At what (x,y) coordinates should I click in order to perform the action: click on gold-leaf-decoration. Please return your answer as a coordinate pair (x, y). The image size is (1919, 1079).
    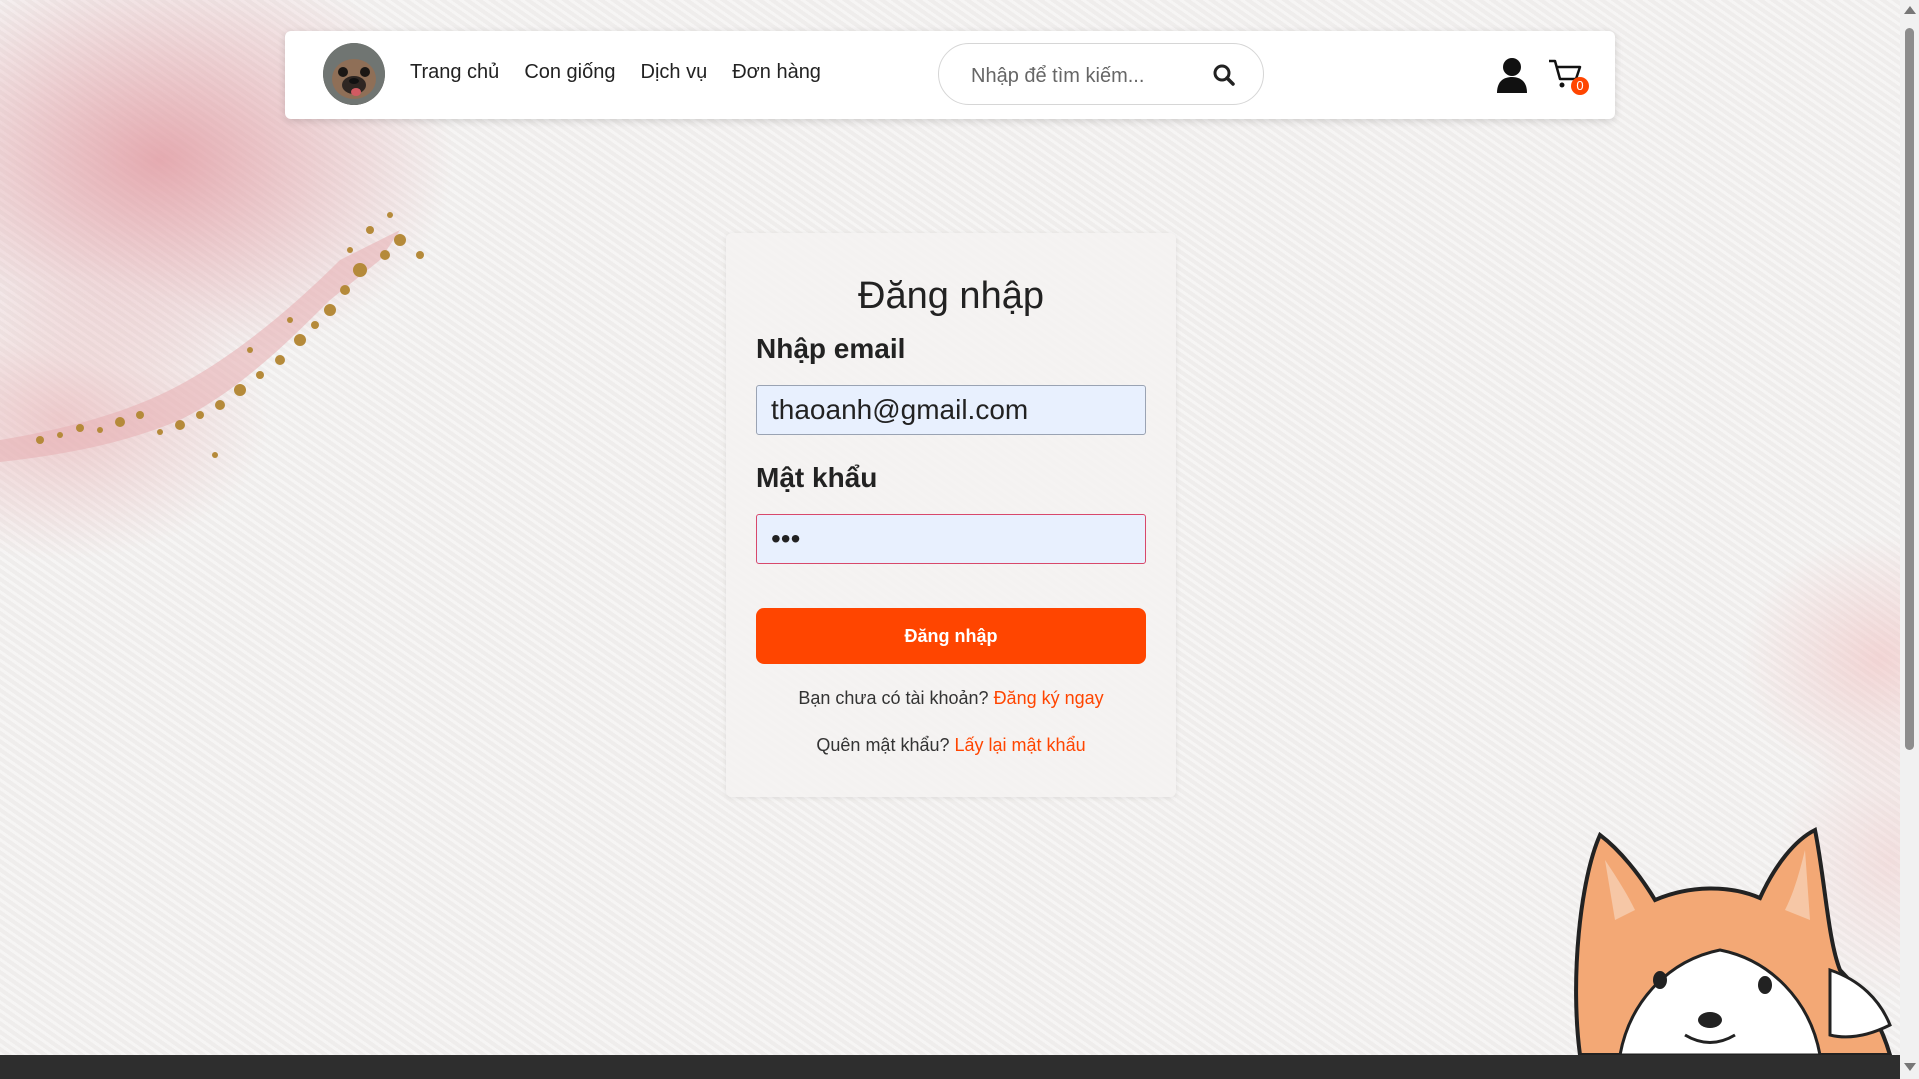
    Looking at the image, I should click on (212, 337).